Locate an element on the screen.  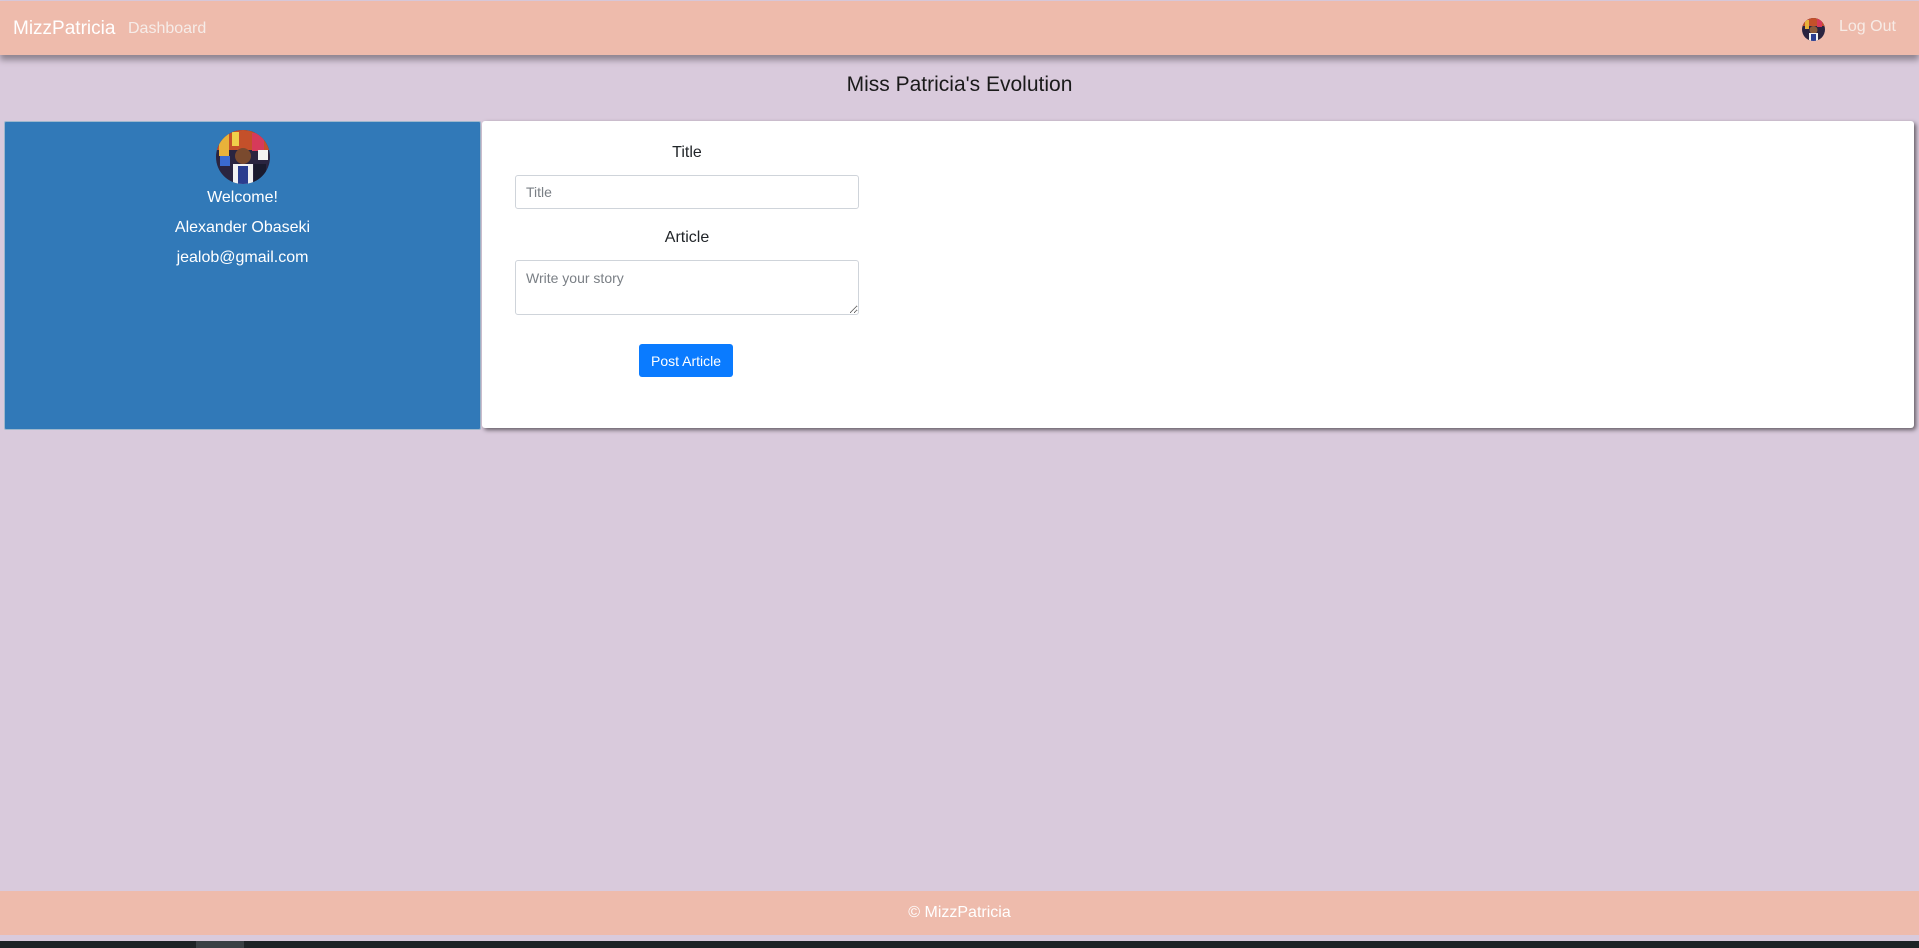
article-label: Article is located at coordinates (687, 237).